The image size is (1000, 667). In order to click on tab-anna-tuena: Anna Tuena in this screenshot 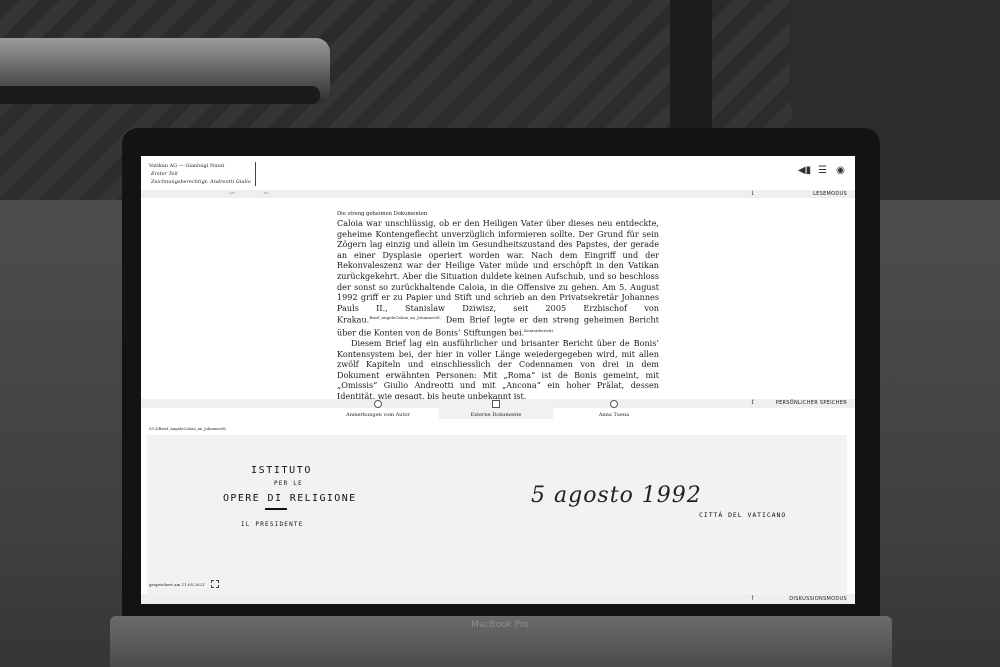, I will do `click(614, 409)`.